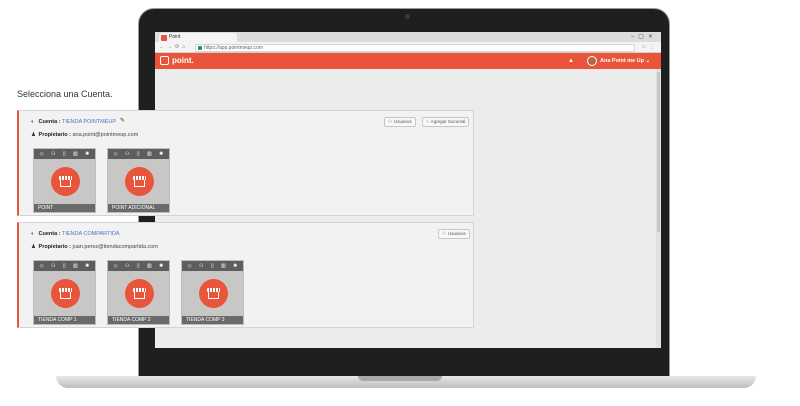 The height and width of the screenshot is (406, 800). I want to click on browser-tab-strip: Point –▢✕, so click(408, 37).